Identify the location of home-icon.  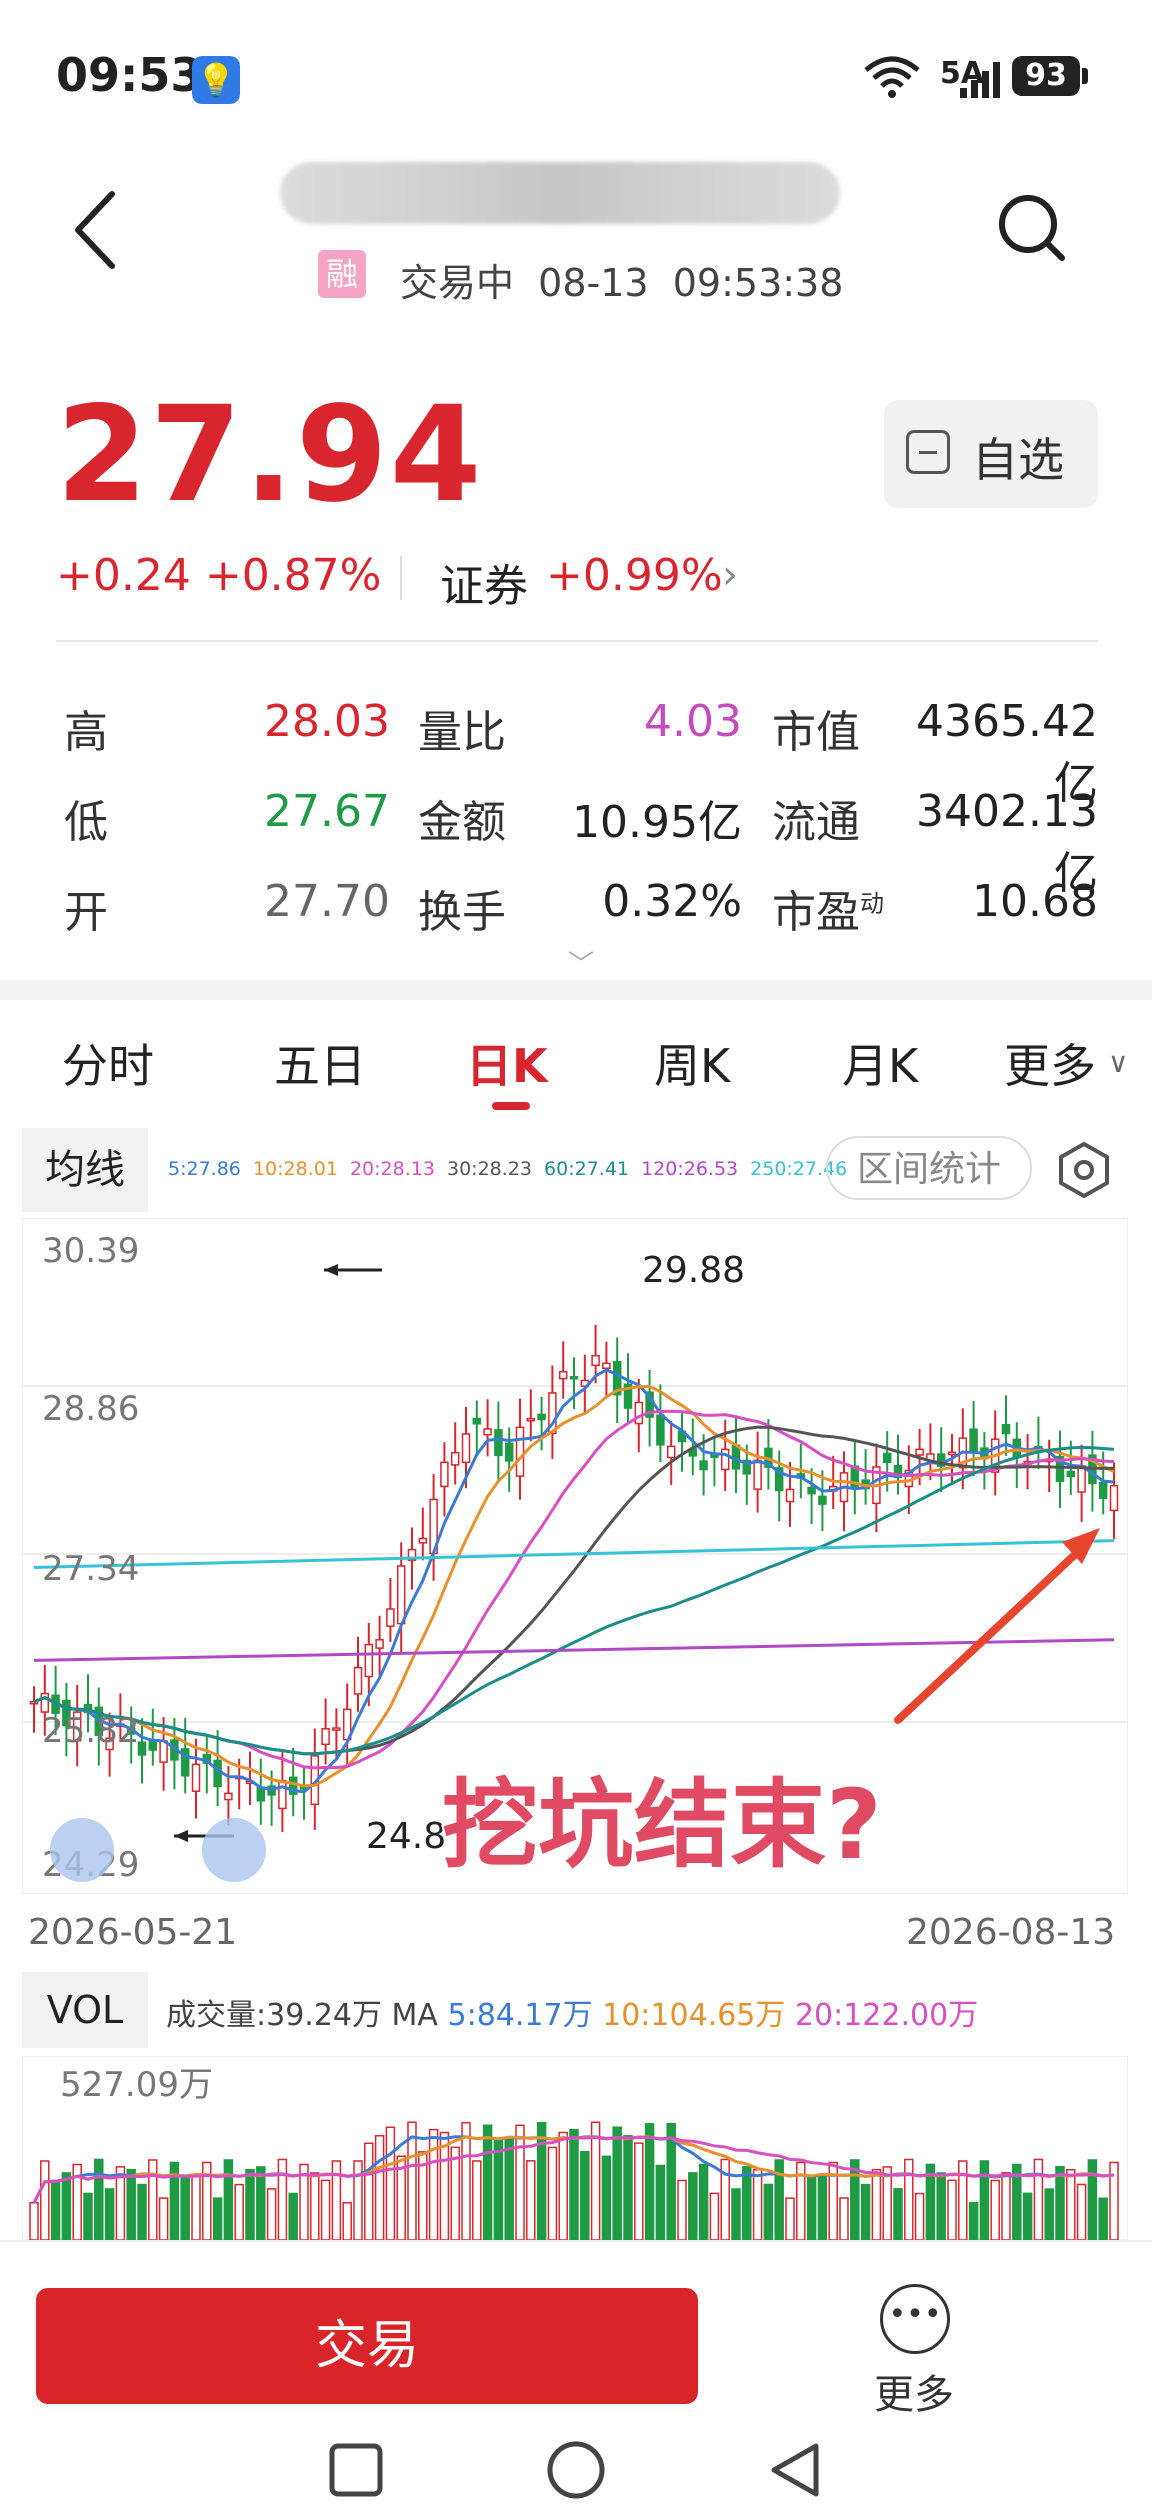
(576, 2472).